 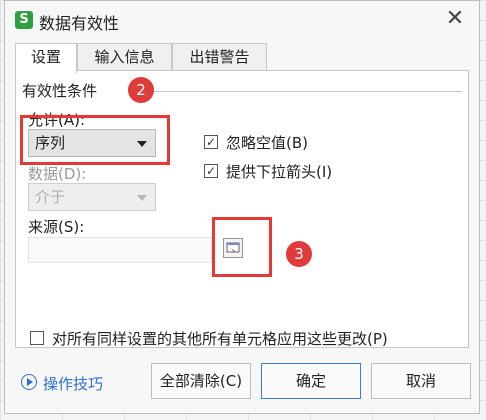 I want to click on ignore-blank-label: 忽略空值(B), so click(x=267, y=143).